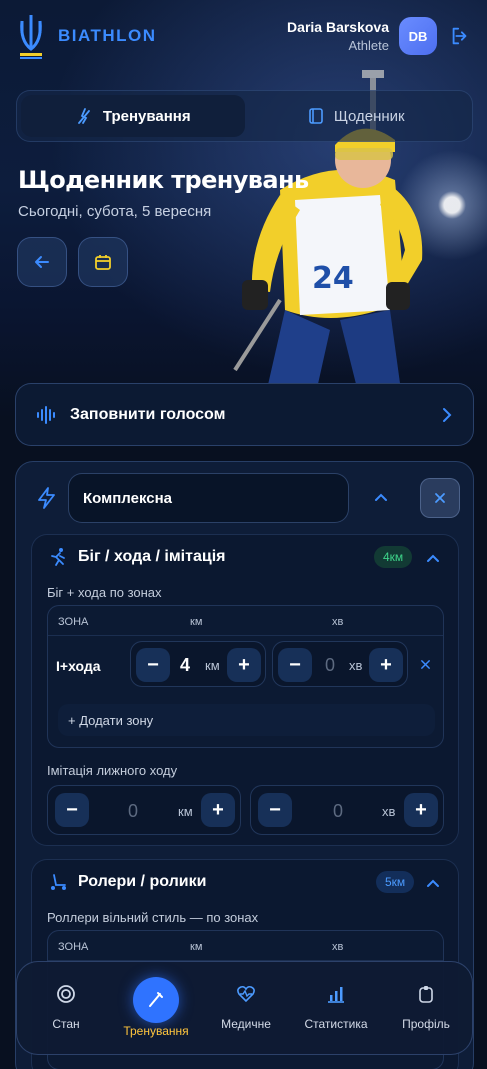 Image resolution: width=487 pixels, height=1069 pixels. Describe the element at coordinates (104, 592) in the screenshot. I see `section-running-subtitle: Біг + хода по зонах` at that location.